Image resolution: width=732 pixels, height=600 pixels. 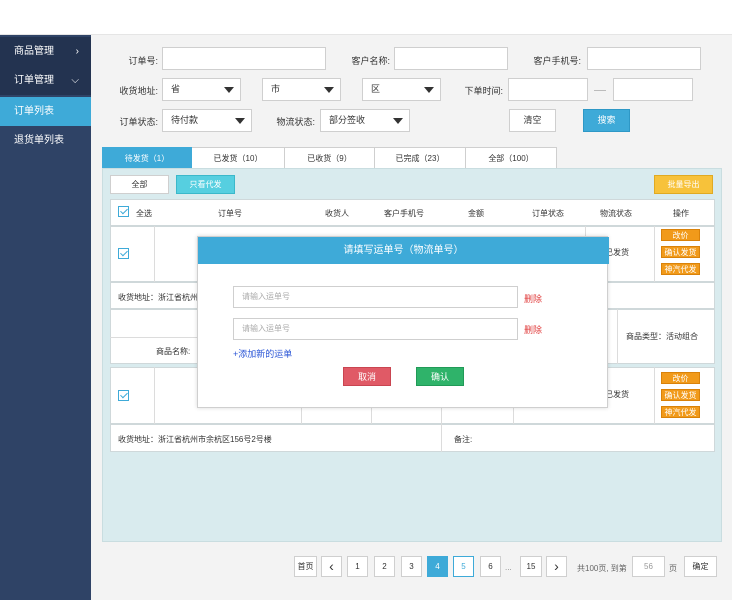 What do you see at coordinates (683, 184) in the screenshot?
I see `batch-export-button: 批量导出` at bounding box center [683, 184].